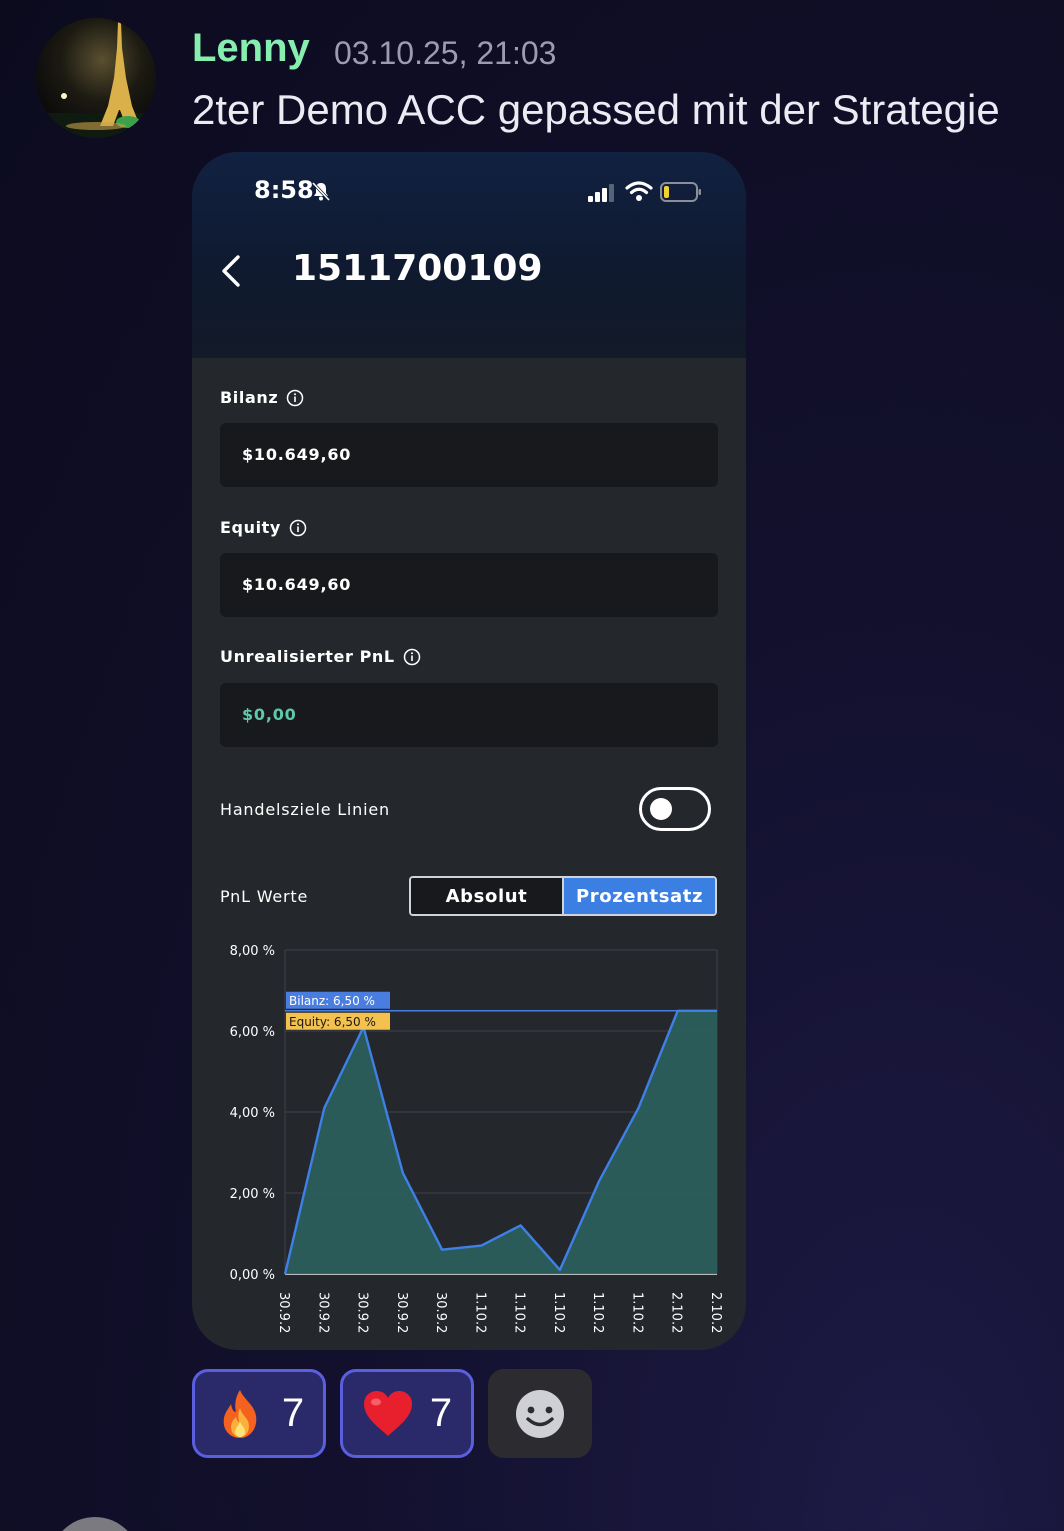 The image size is (1064, 1531). What do you see at coordinates (252, 1194) in the screenshot?
I see `y-tick-label: 2,00 %` at bounding box center [252, 1194].